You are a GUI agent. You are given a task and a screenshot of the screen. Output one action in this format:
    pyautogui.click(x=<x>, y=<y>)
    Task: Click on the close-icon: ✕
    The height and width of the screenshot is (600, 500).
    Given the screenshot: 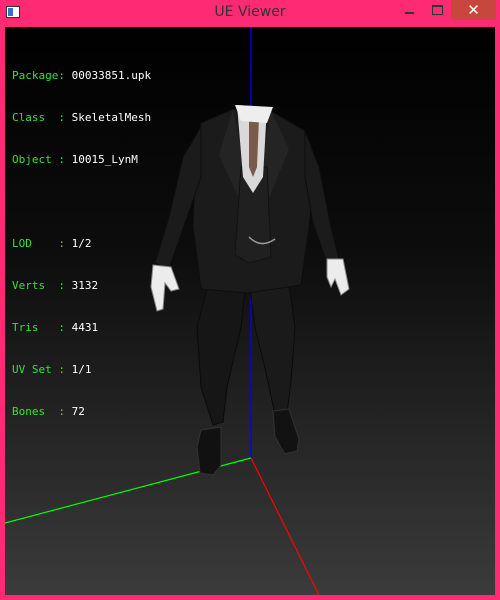 What is the action you would take?
    pyautogui.click(x=473, y=10)
    